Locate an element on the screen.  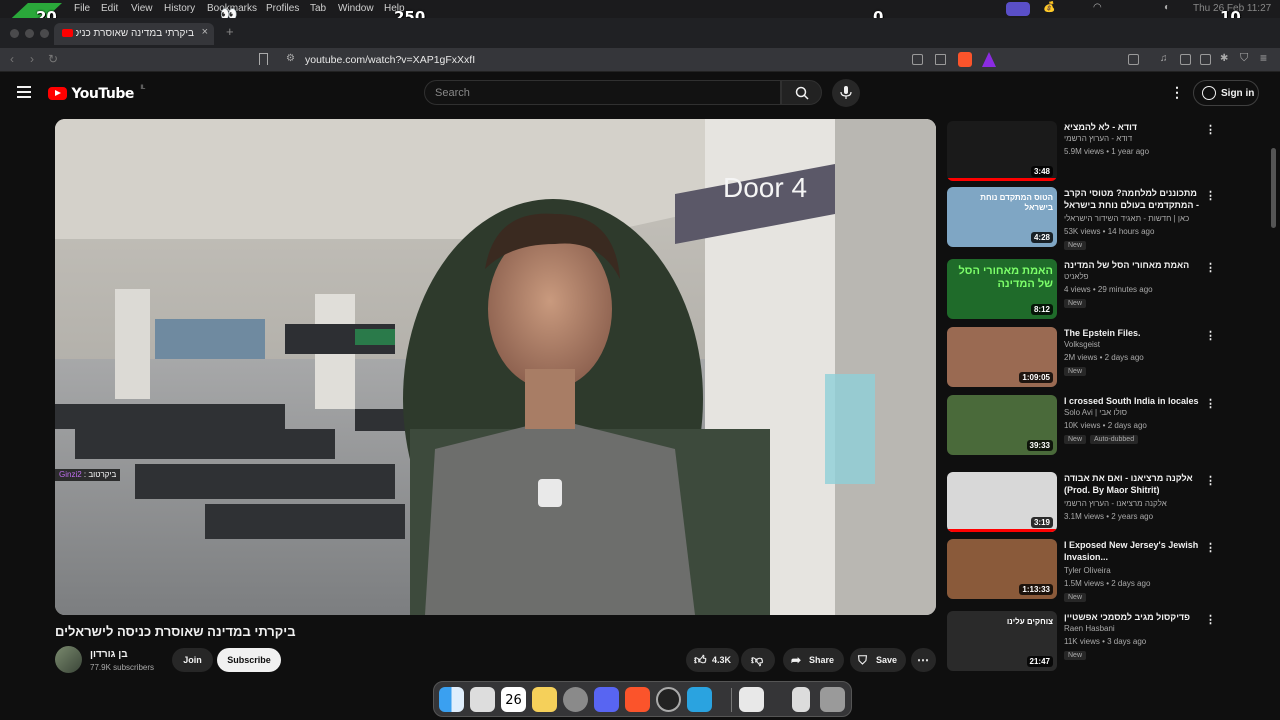
archive-file-icon is located at coordinates (801, 699).